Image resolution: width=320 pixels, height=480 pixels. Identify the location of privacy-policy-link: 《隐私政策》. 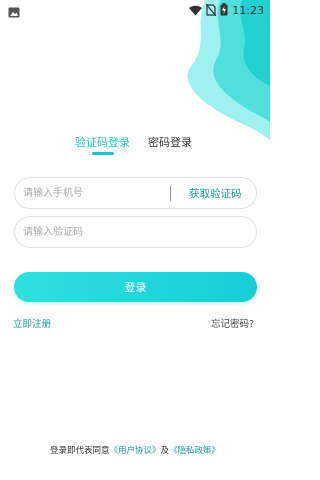
(194, 451).